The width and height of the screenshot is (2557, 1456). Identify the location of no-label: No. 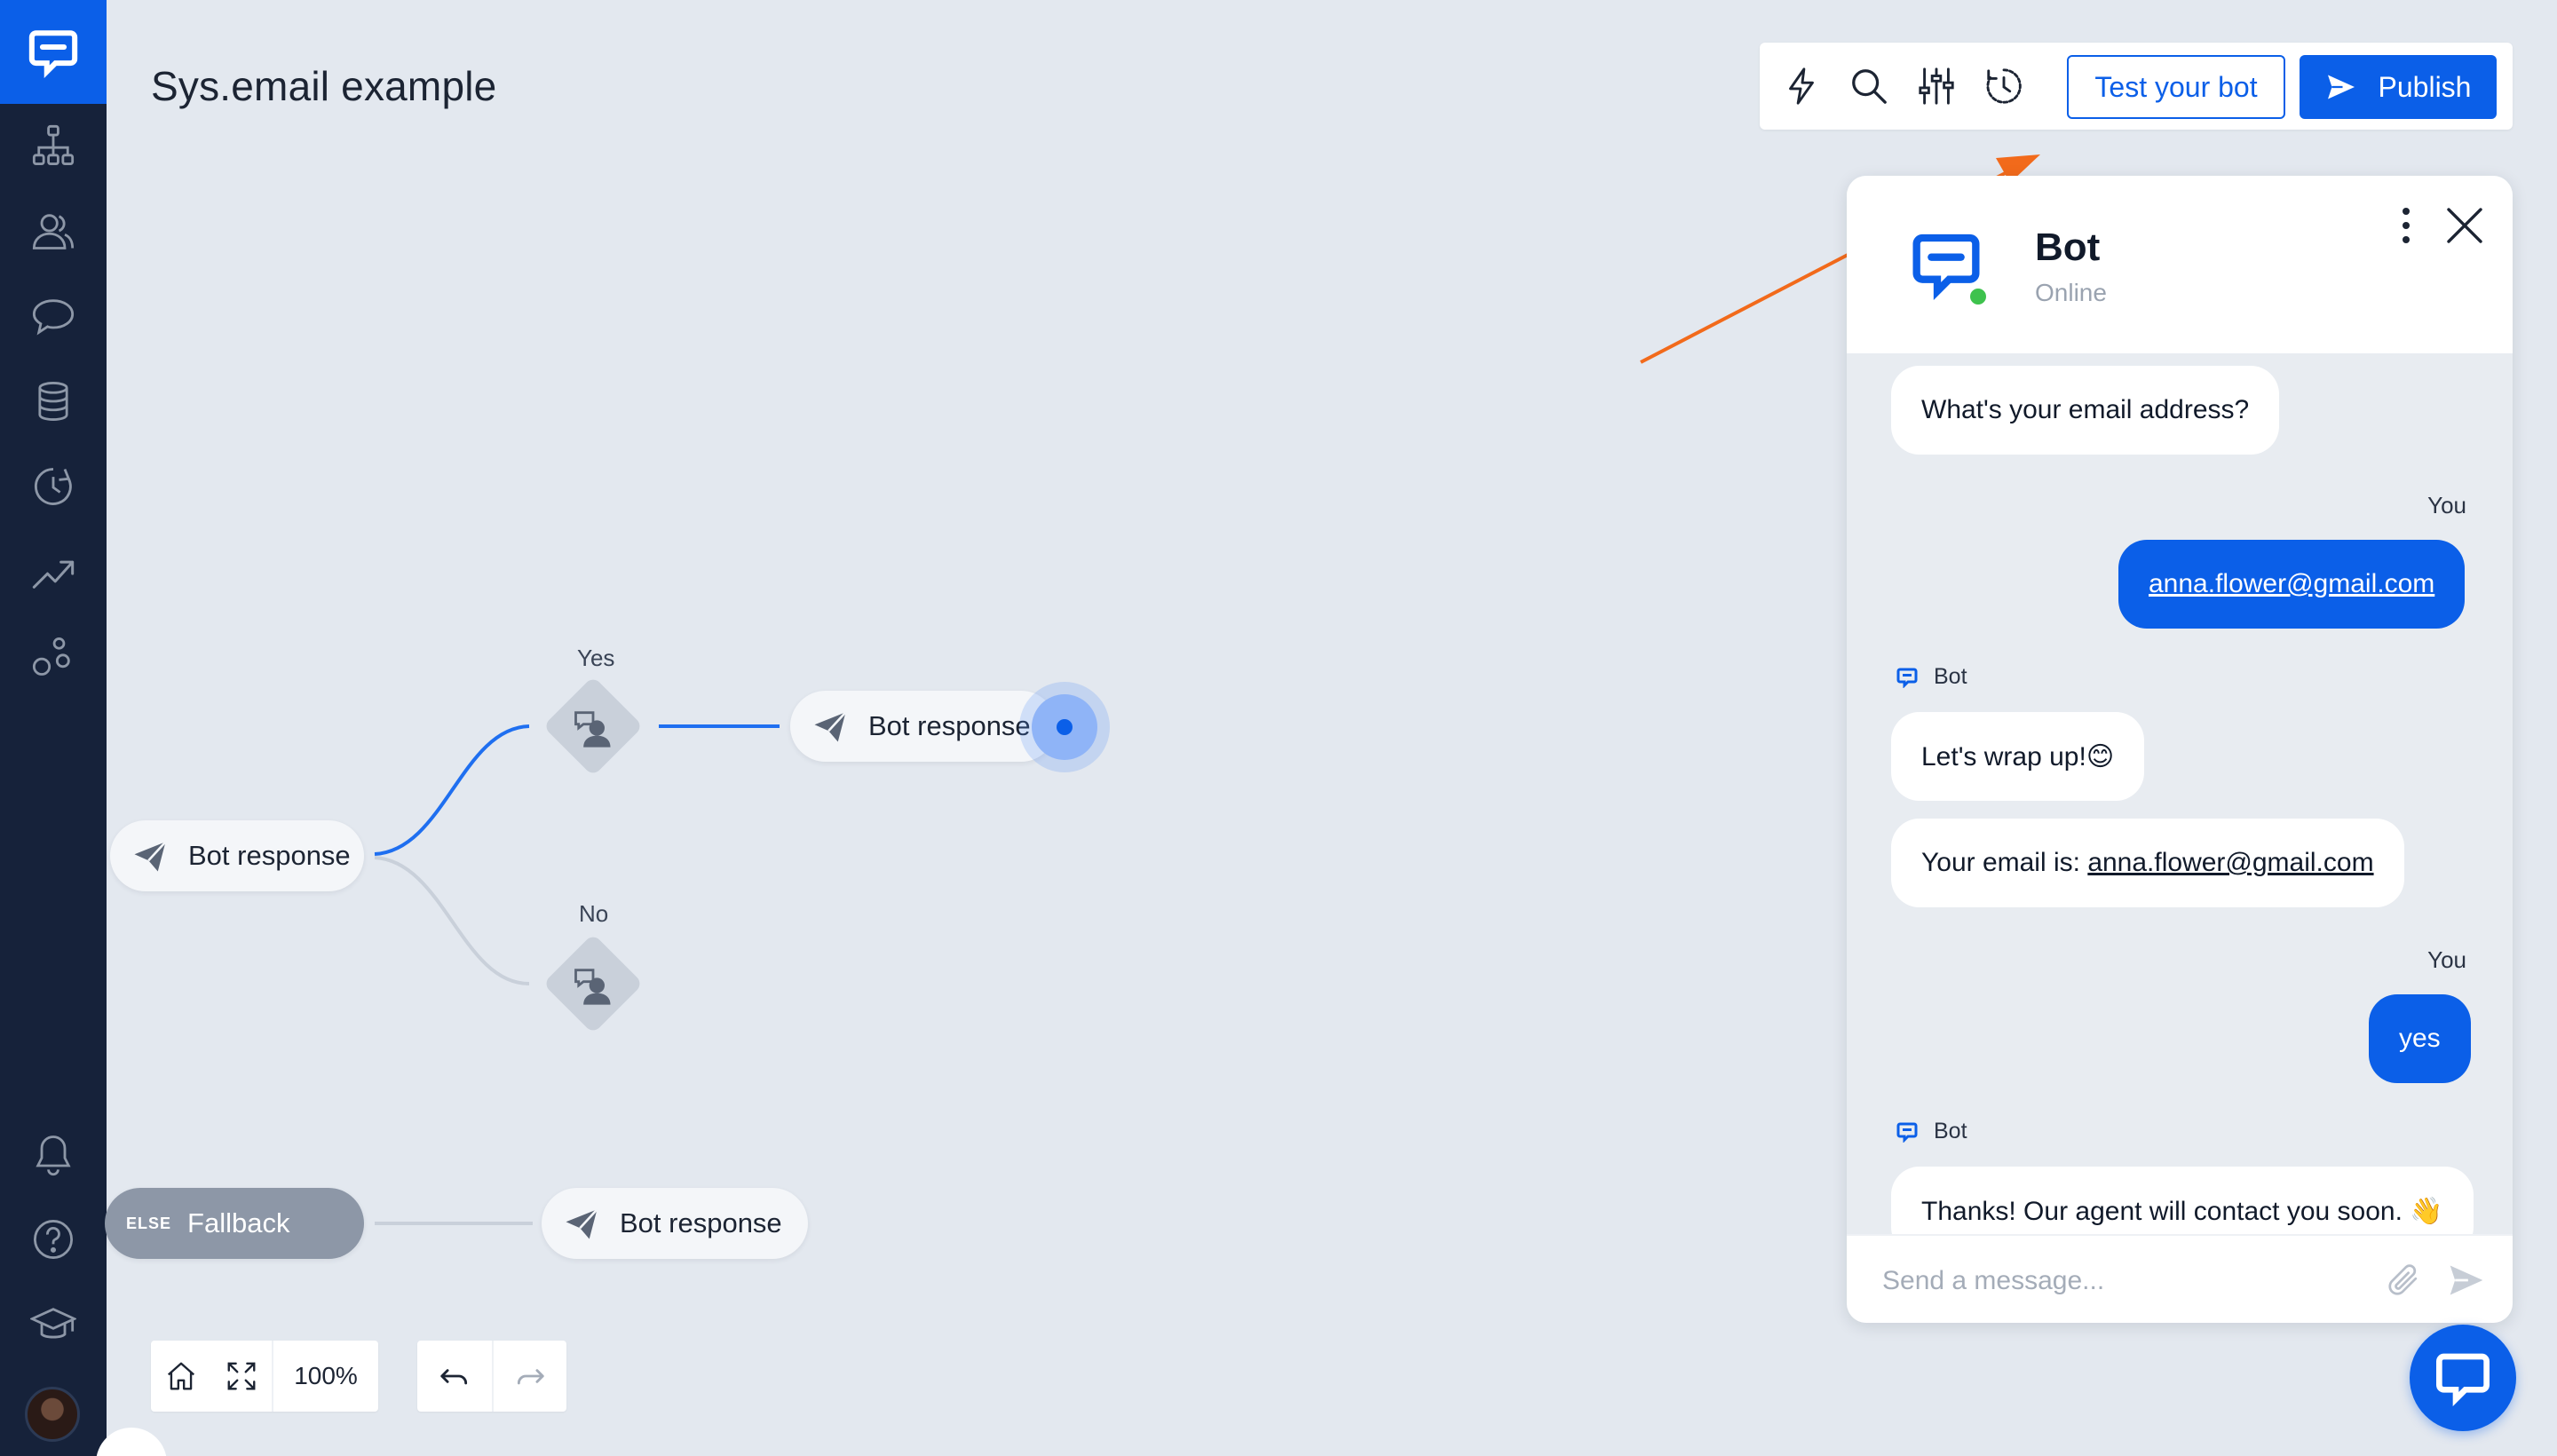
(594, 913).